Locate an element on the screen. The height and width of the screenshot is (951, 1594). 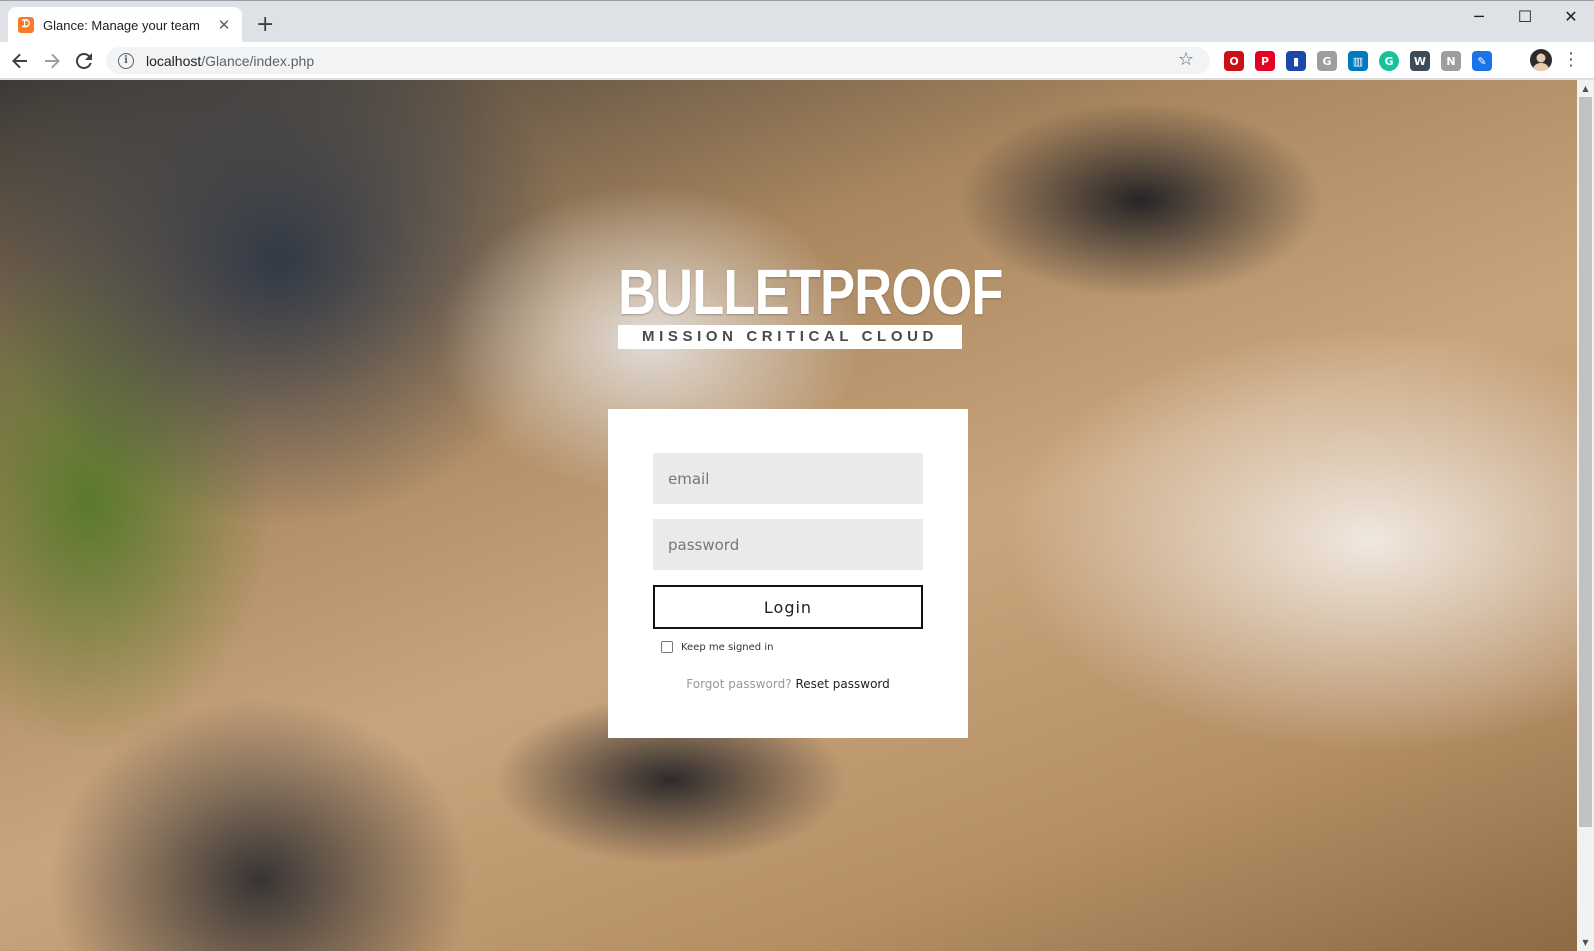
extensions-bar: O P ▮ G ▥ G W N ✎ is located at coordinates (1358, 61).